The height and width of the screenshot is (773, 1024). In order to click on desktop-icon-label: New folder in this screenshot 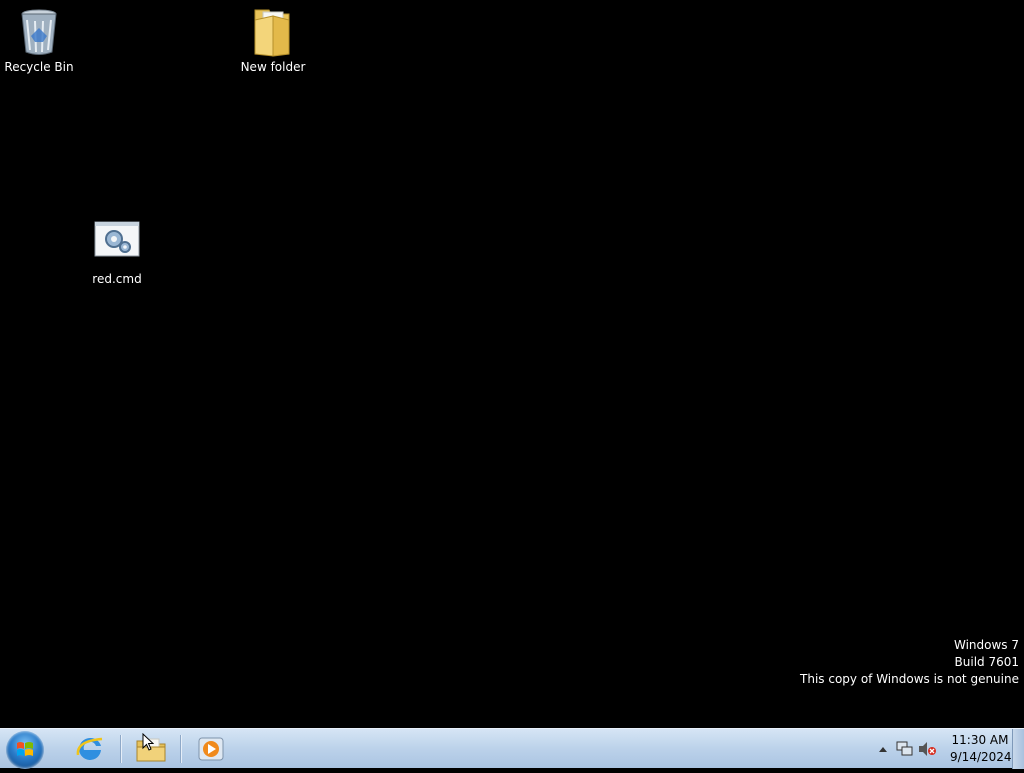, I will do `click(273, 67)`.